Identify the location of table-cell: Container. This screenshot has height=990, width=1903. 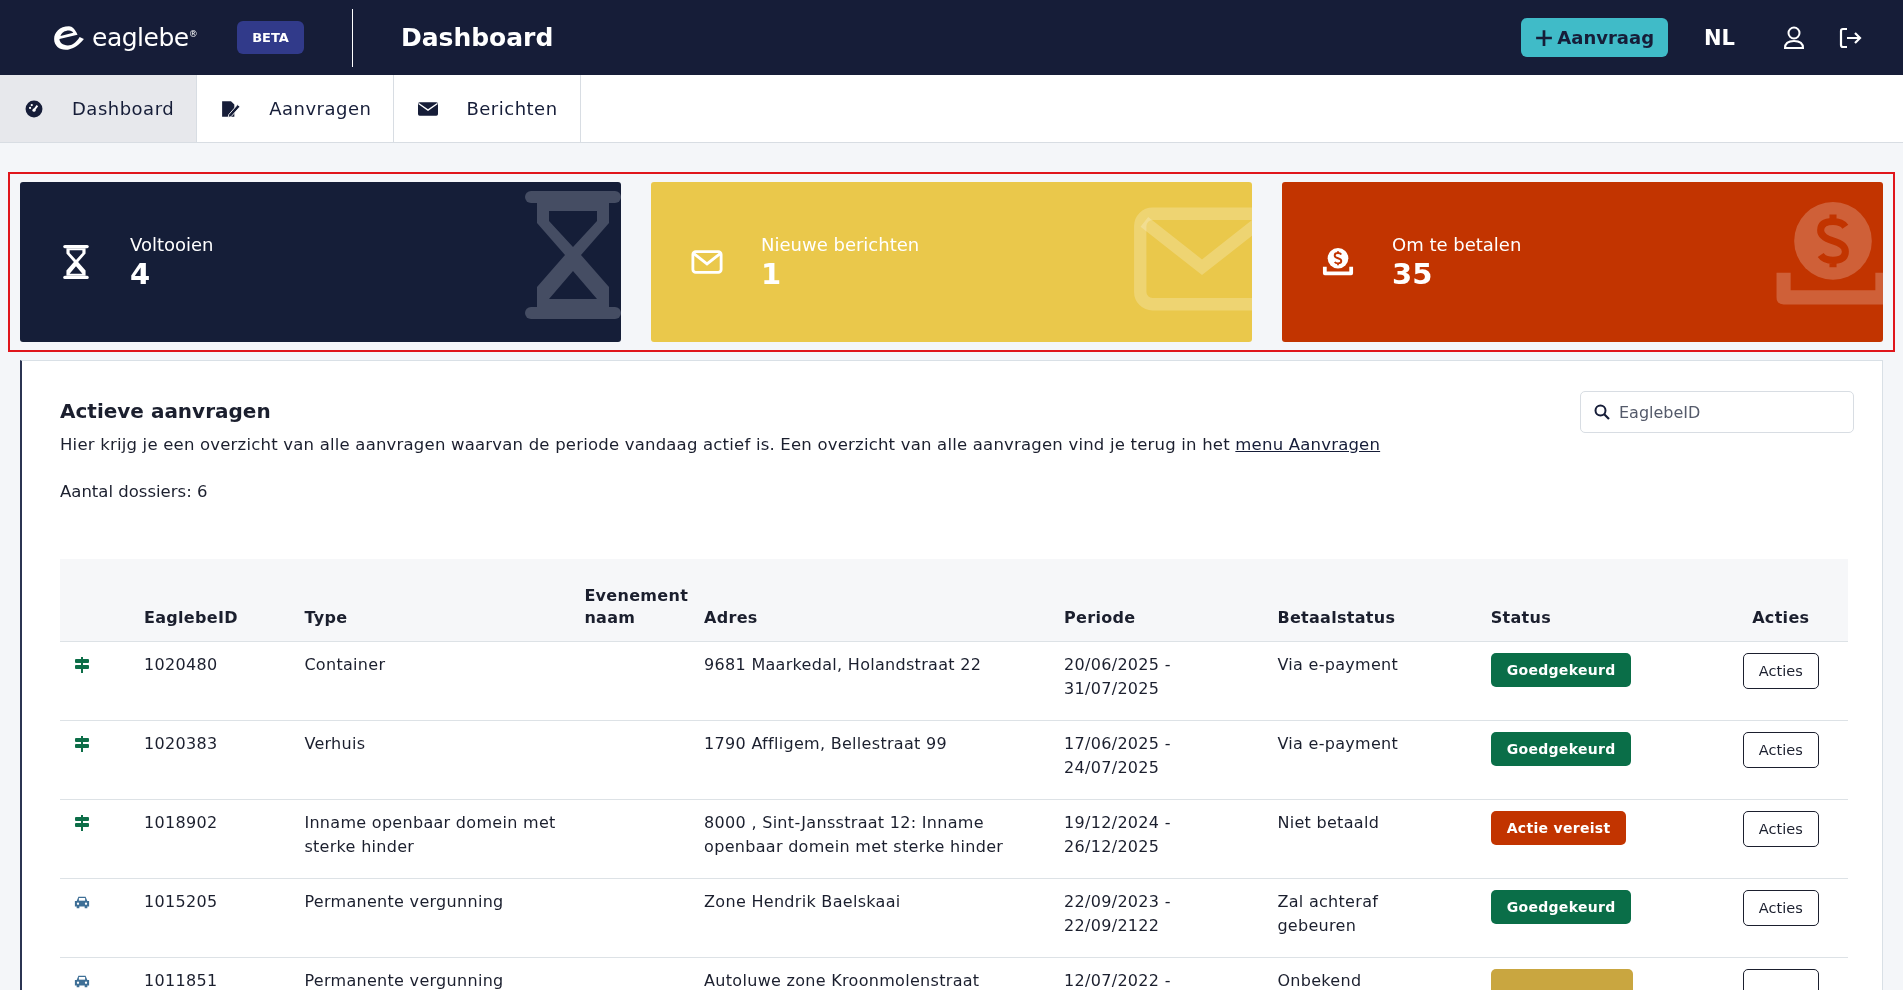
(345, 664).